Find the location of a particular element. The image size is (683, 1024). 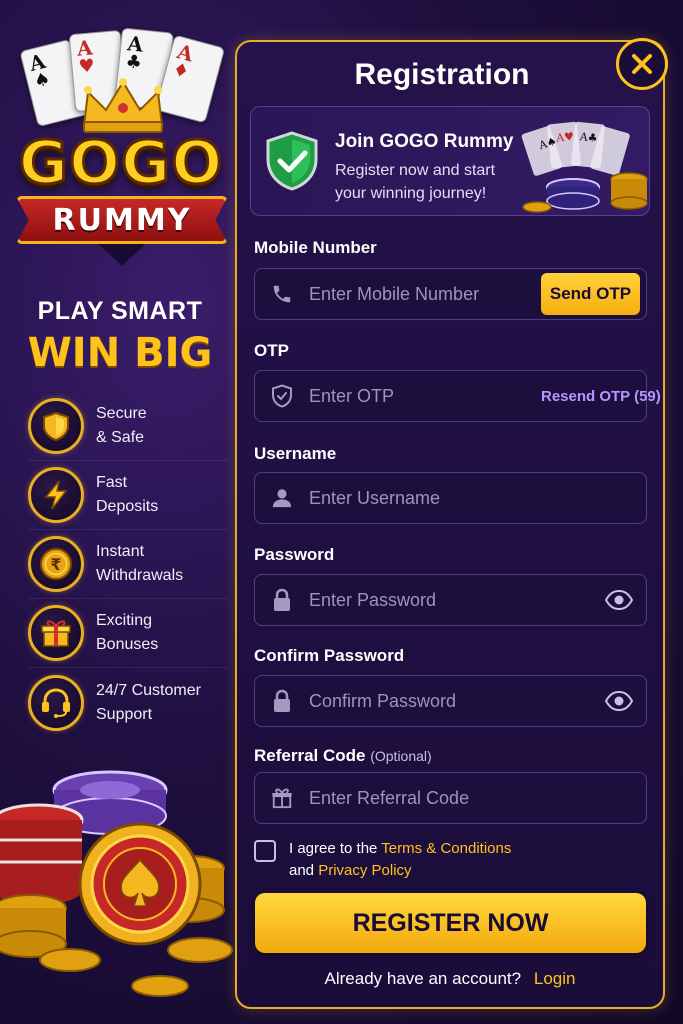

register-now-button: REGISTER NOW is located at coordinates (450, 923).